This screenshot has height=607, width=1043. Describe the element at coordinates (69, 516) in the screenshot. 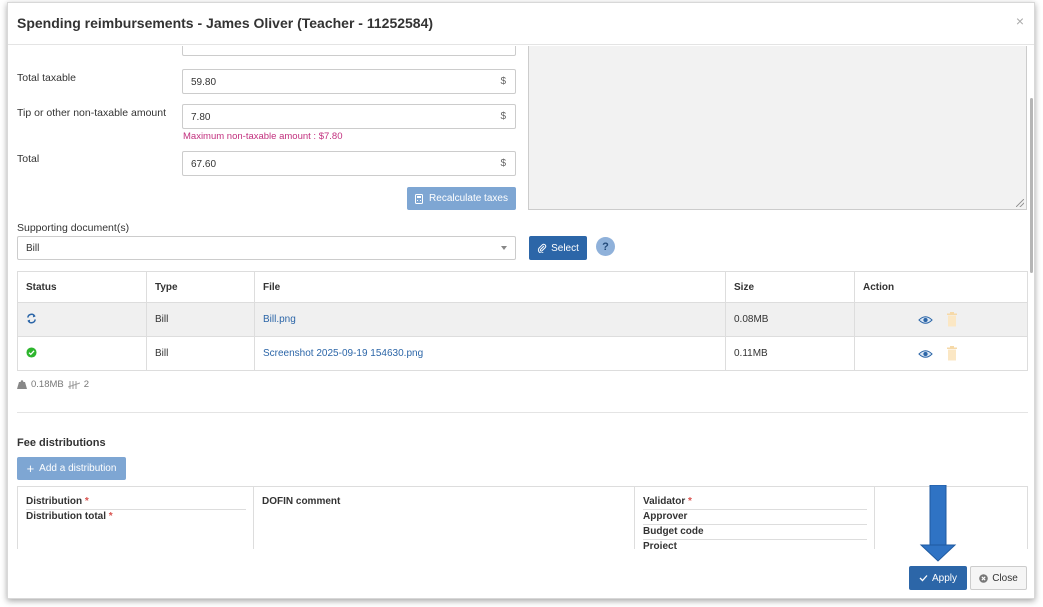

I see `distribution-total-label: Distribution total *` at that location.